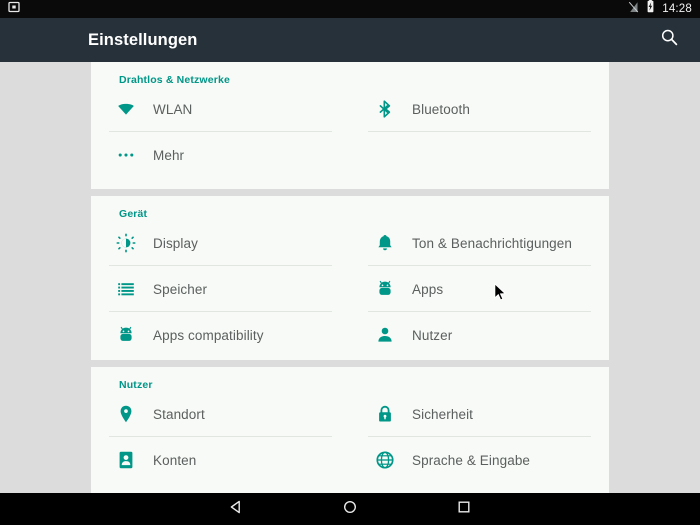  I want to click on settings-item-apps-compatibility: Apps compatibility, so click(220, 335).